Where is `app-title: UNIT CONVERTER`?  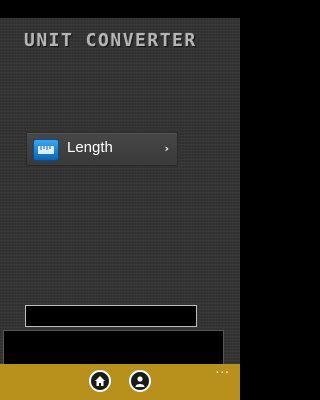 app-title: UNIT CONVERTER is located at coordinates (110, 40).